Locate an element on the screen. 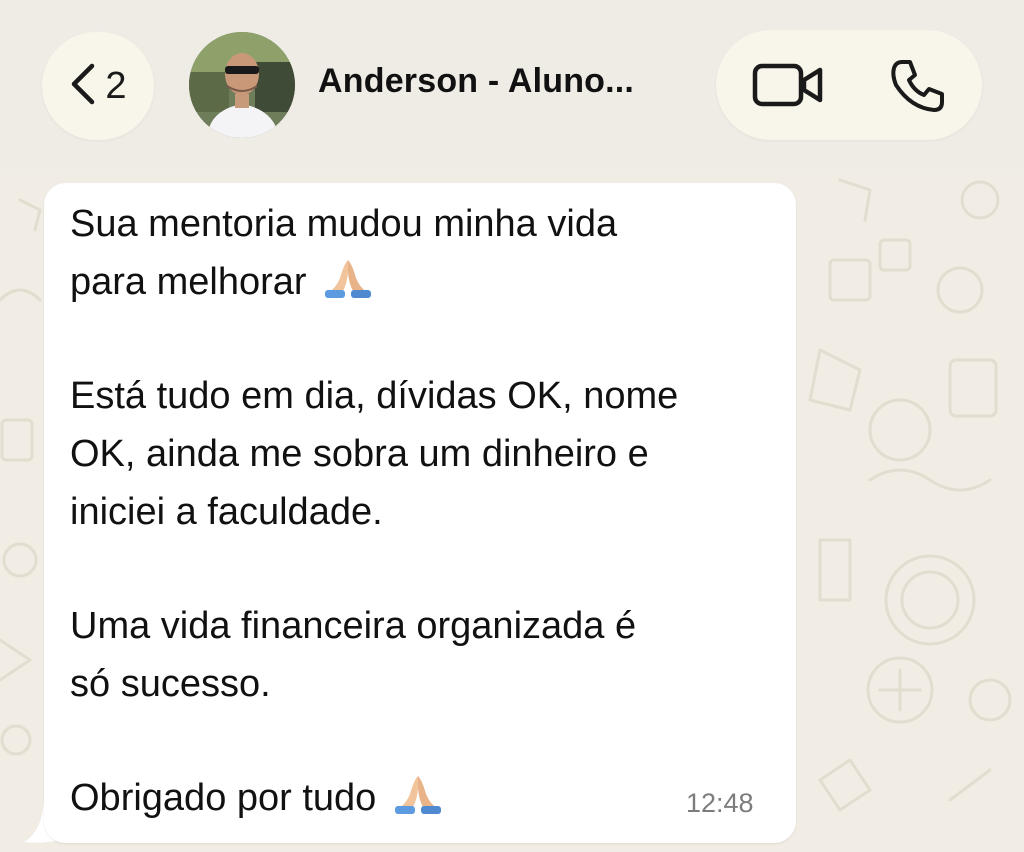  video-camera-icon is located at coordinates (789, 88).